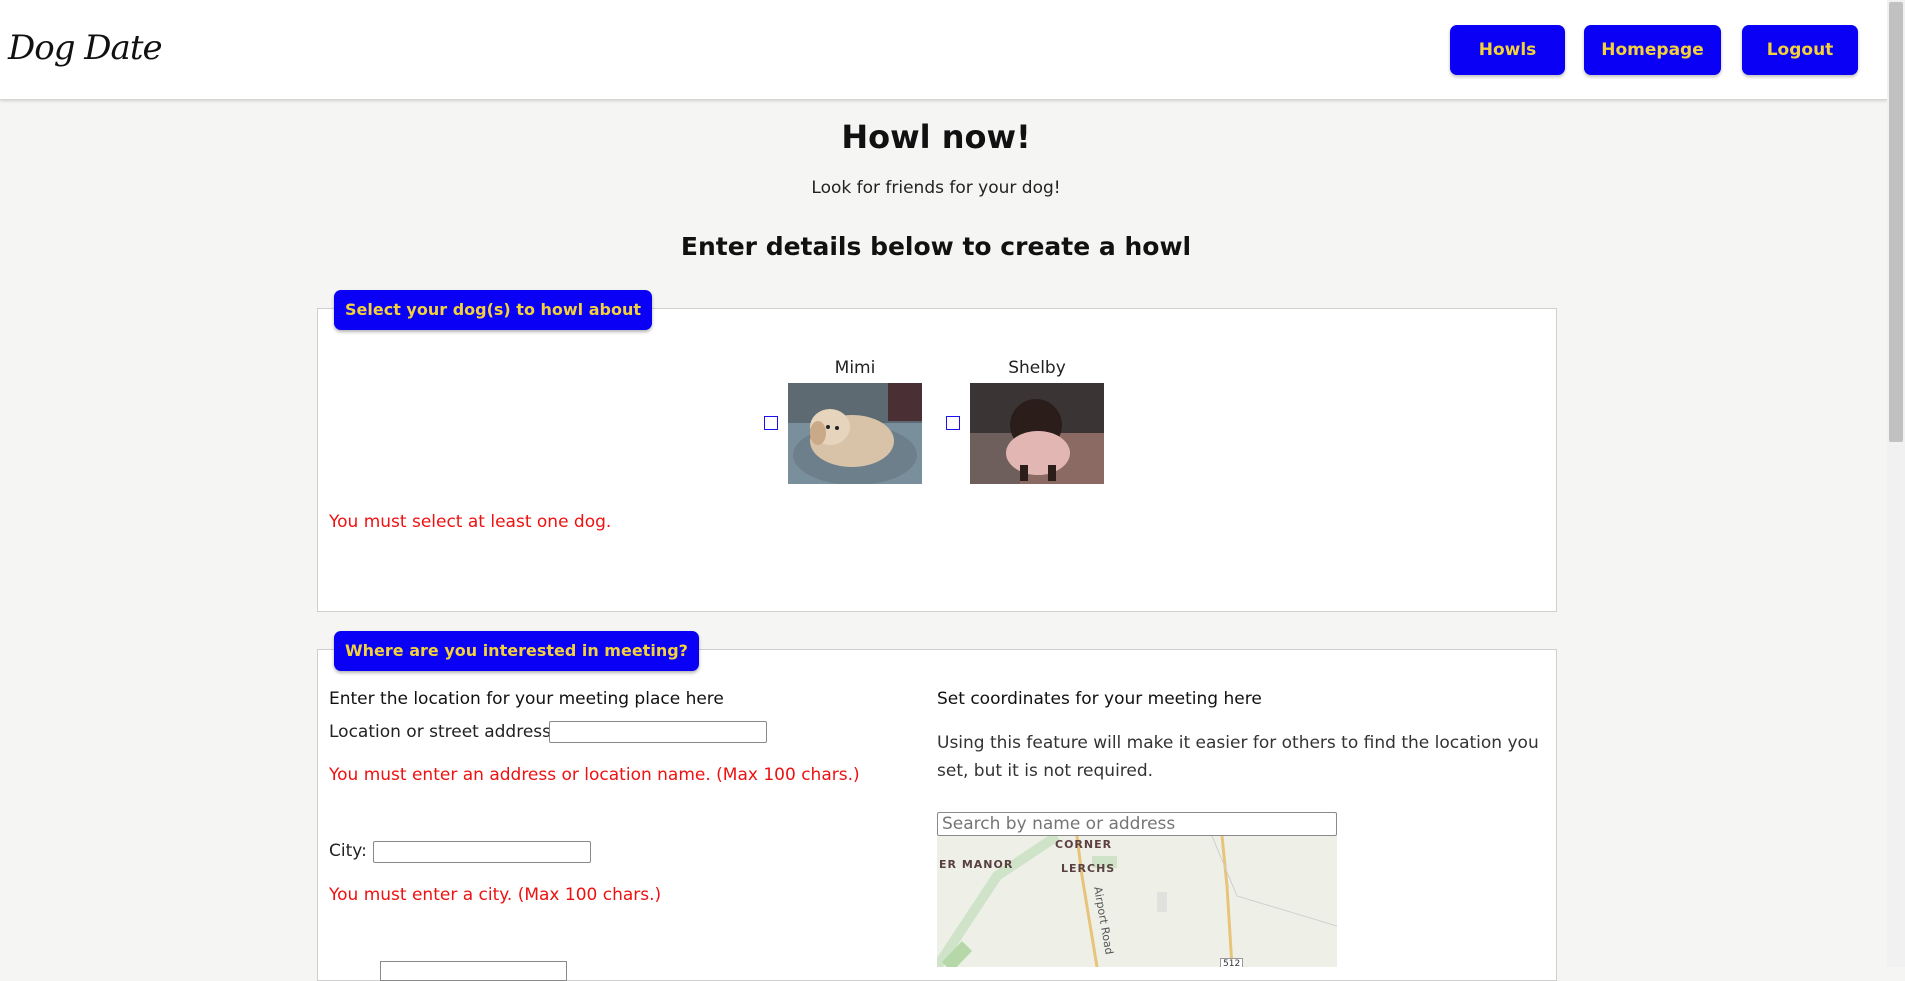  What do you see at coordinates (976, 864) in the screenshot?
I see `map-label-manor: ER MANOR` at bounding box center [976, 864].